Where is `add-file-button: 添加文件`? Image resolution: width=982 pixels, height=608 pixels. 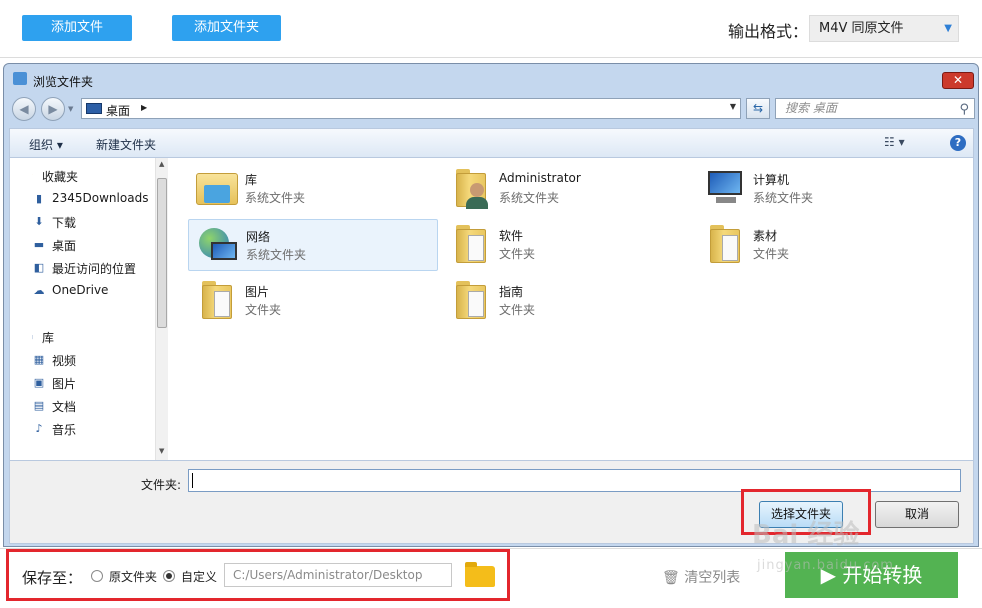
add-file-button: 添加文件 is located at coordinates (77, 28).